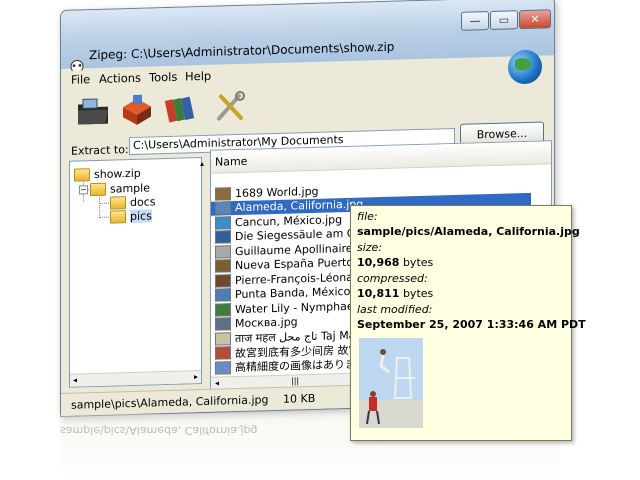  I want to click on tooltip-compressed-value: 10,811, so click(378, 293).